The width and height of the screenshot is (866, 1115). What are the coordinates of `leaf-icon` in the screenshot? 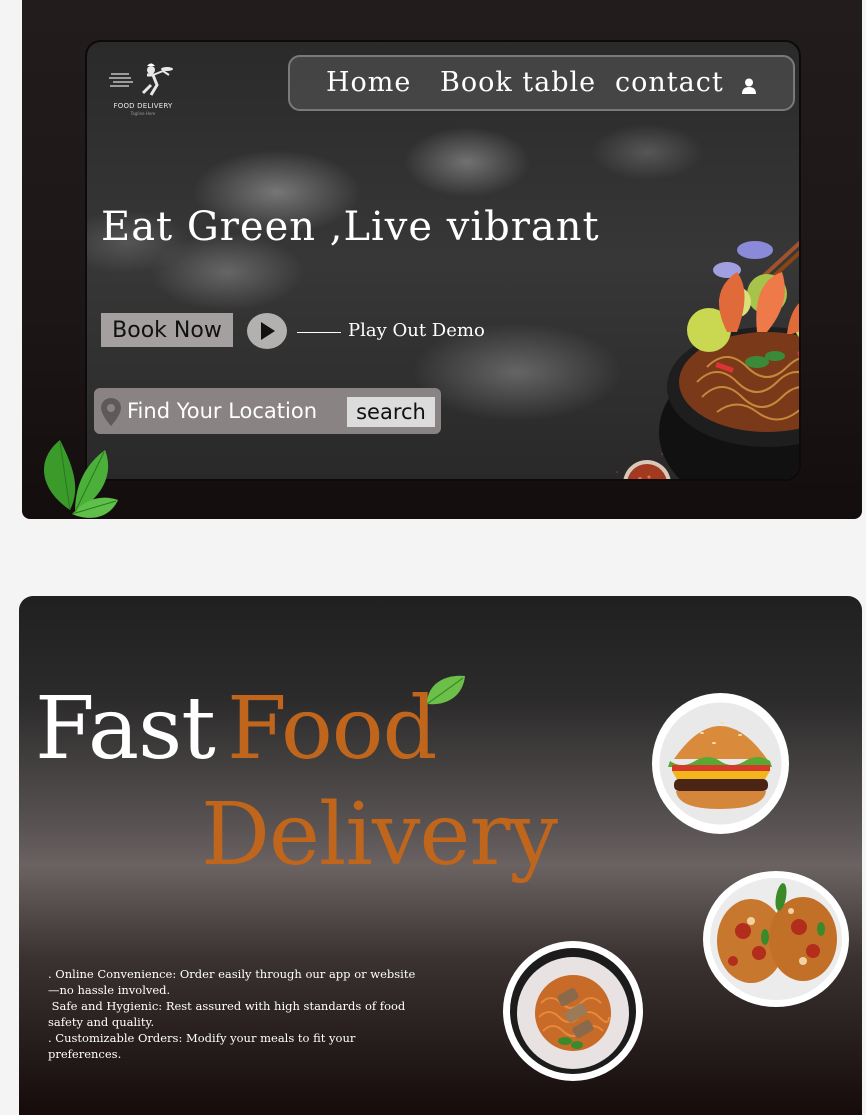 It's located at (445, 690).